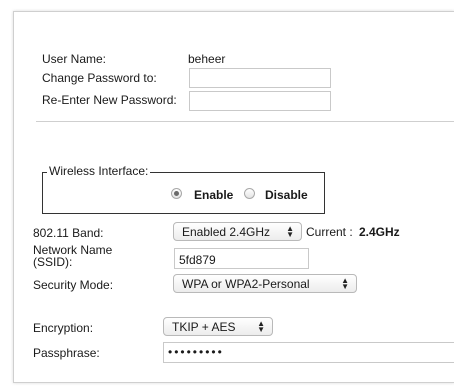 This screenshot has height=392, width=454. What do you see at coordinates (204, 327) in the screenshot?
I see `encryption-value: TKIP + AES` at bounding box center [204, 327].